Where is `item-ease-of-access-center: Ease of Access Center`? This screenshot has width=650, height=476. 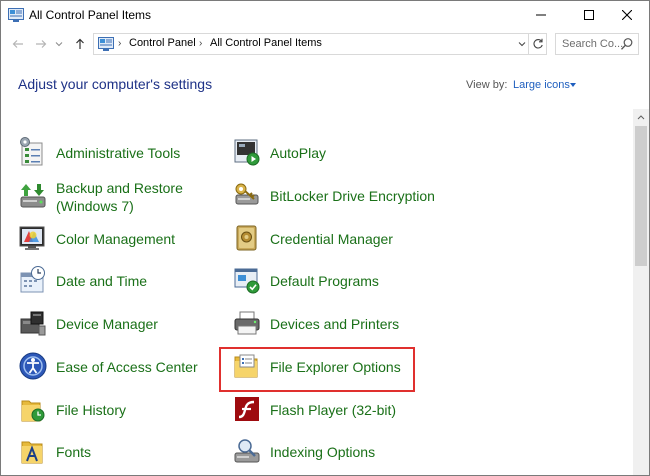
item-ease-of-access-center: Ease of Access Center is located at coordinates (113, 367).